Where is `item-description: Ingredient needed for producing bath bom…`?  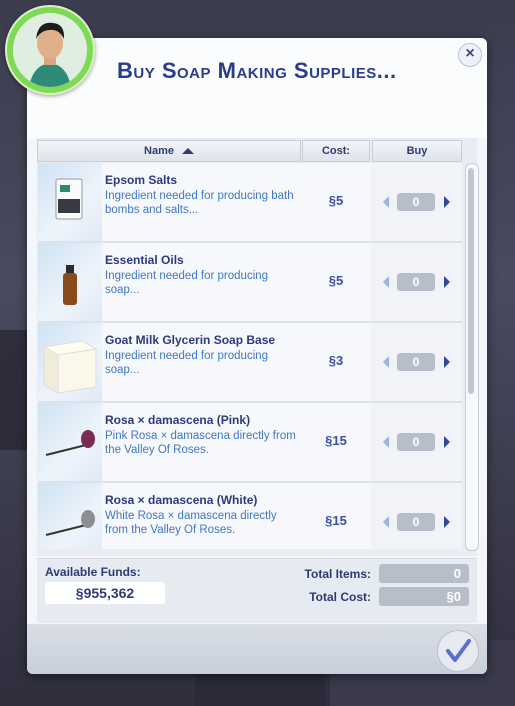
item-description: Ingredient needed for producing bath bom… is located at coordinates (199, 203).